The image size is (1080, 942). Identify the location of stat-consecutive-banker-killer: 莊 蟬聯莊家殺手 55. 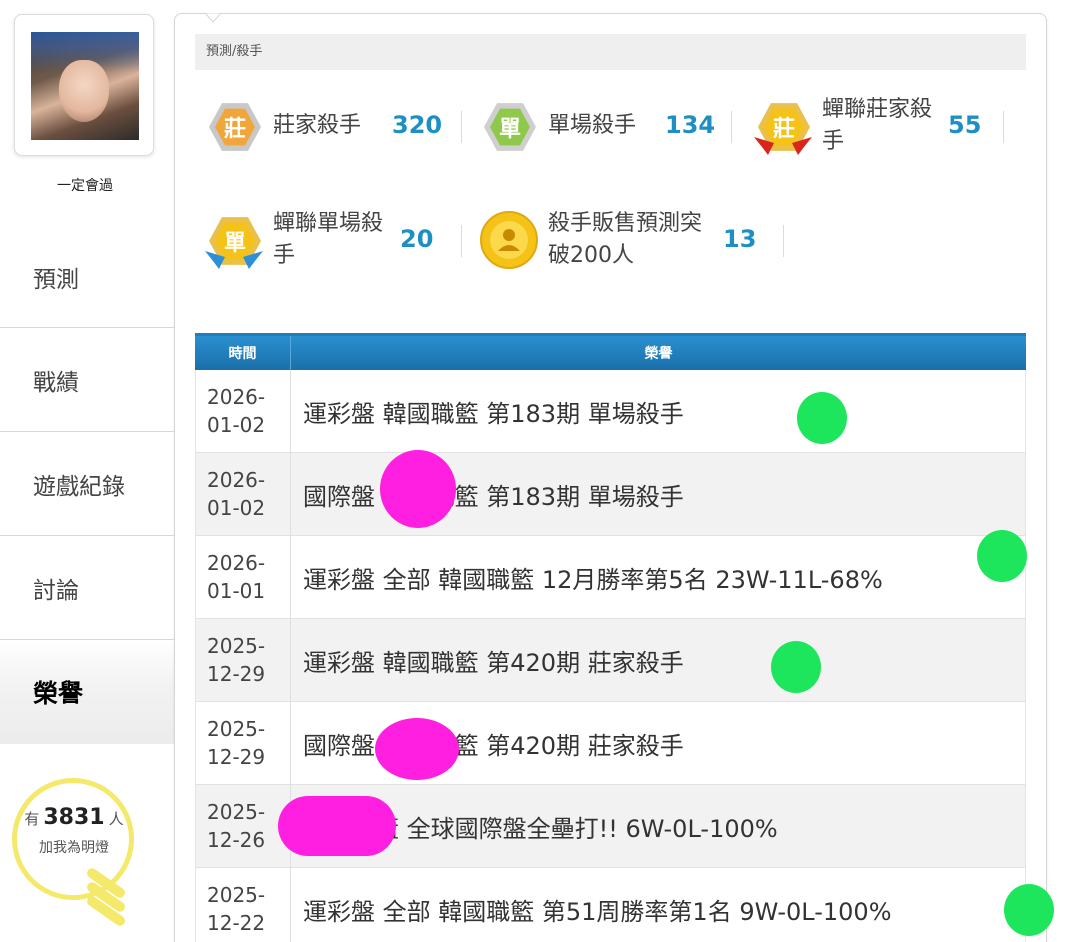
(882, 126).